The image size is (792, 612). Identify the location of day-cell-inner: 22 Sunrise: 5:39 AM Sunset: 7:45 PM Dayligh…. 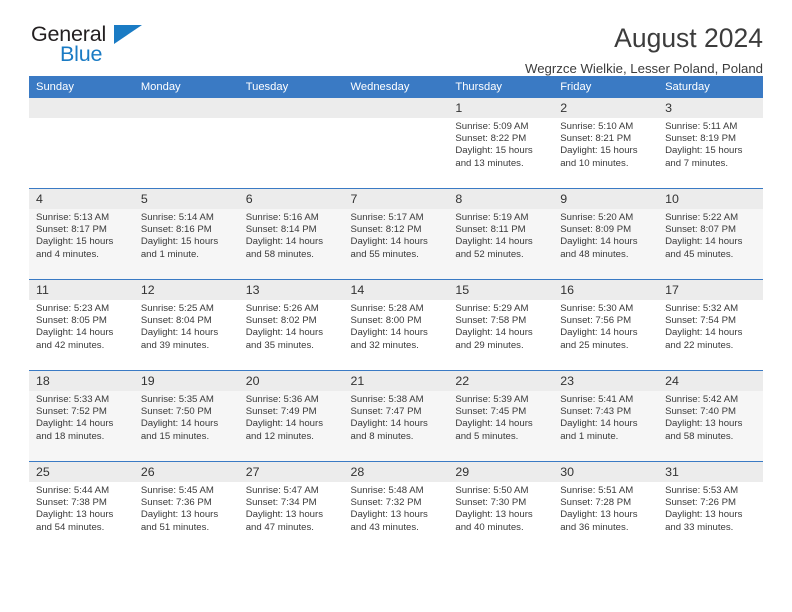
(501, 416).